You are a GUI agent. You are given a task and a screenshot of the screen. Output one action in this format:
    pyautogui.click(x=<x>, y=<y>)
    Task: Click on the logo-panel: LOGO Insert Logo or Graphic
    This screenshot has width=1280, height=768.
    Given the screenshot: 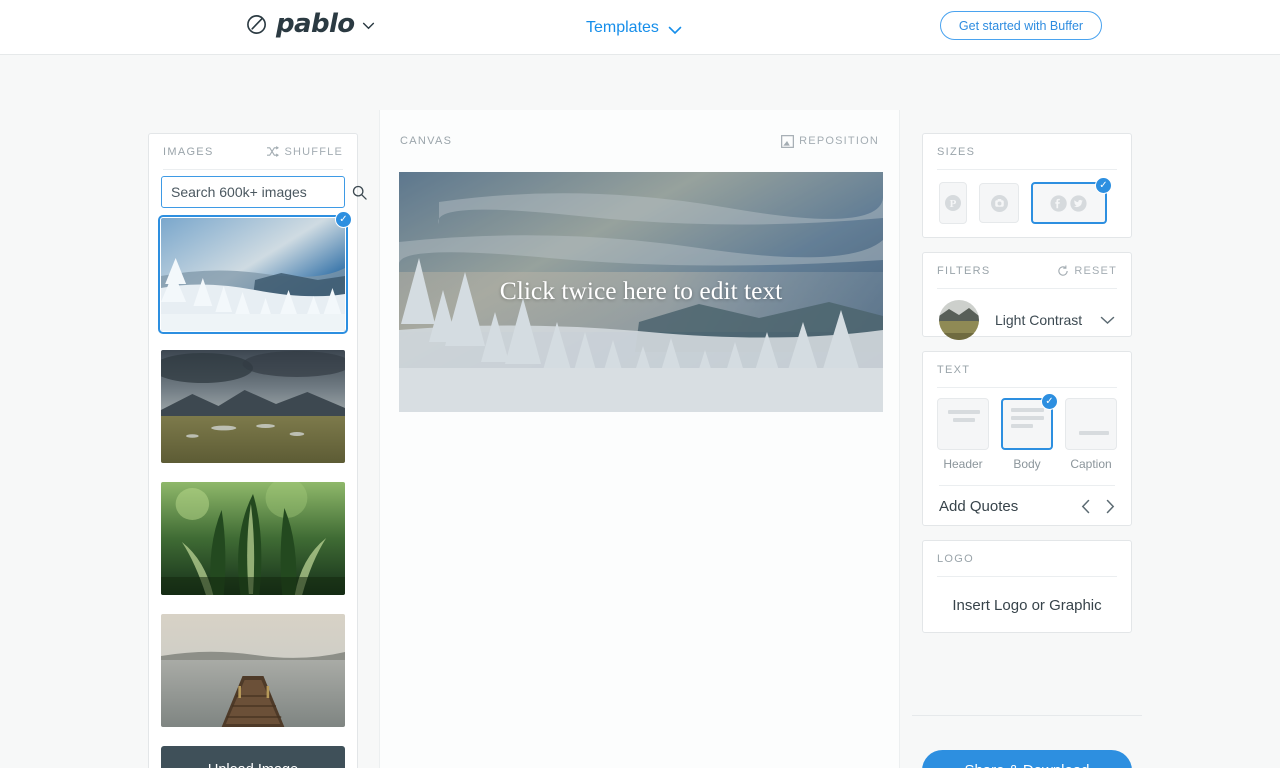 What is the action you would take?
    pyautogui.click(x=1027, y=586)
    